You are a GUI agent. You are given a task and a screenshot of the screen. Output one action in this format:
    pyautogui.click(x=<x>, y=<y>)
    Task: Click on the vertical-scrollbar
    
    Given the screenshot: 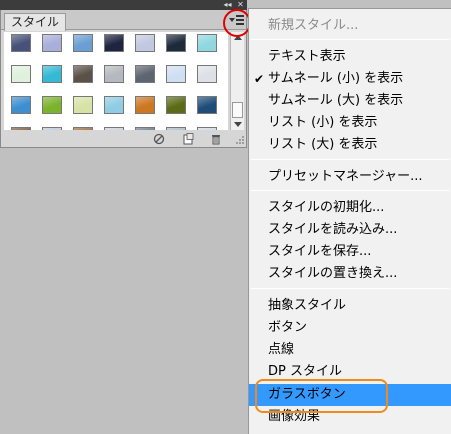 What is the action you would take?
    pyautogui.click(x=237, y=81)
    